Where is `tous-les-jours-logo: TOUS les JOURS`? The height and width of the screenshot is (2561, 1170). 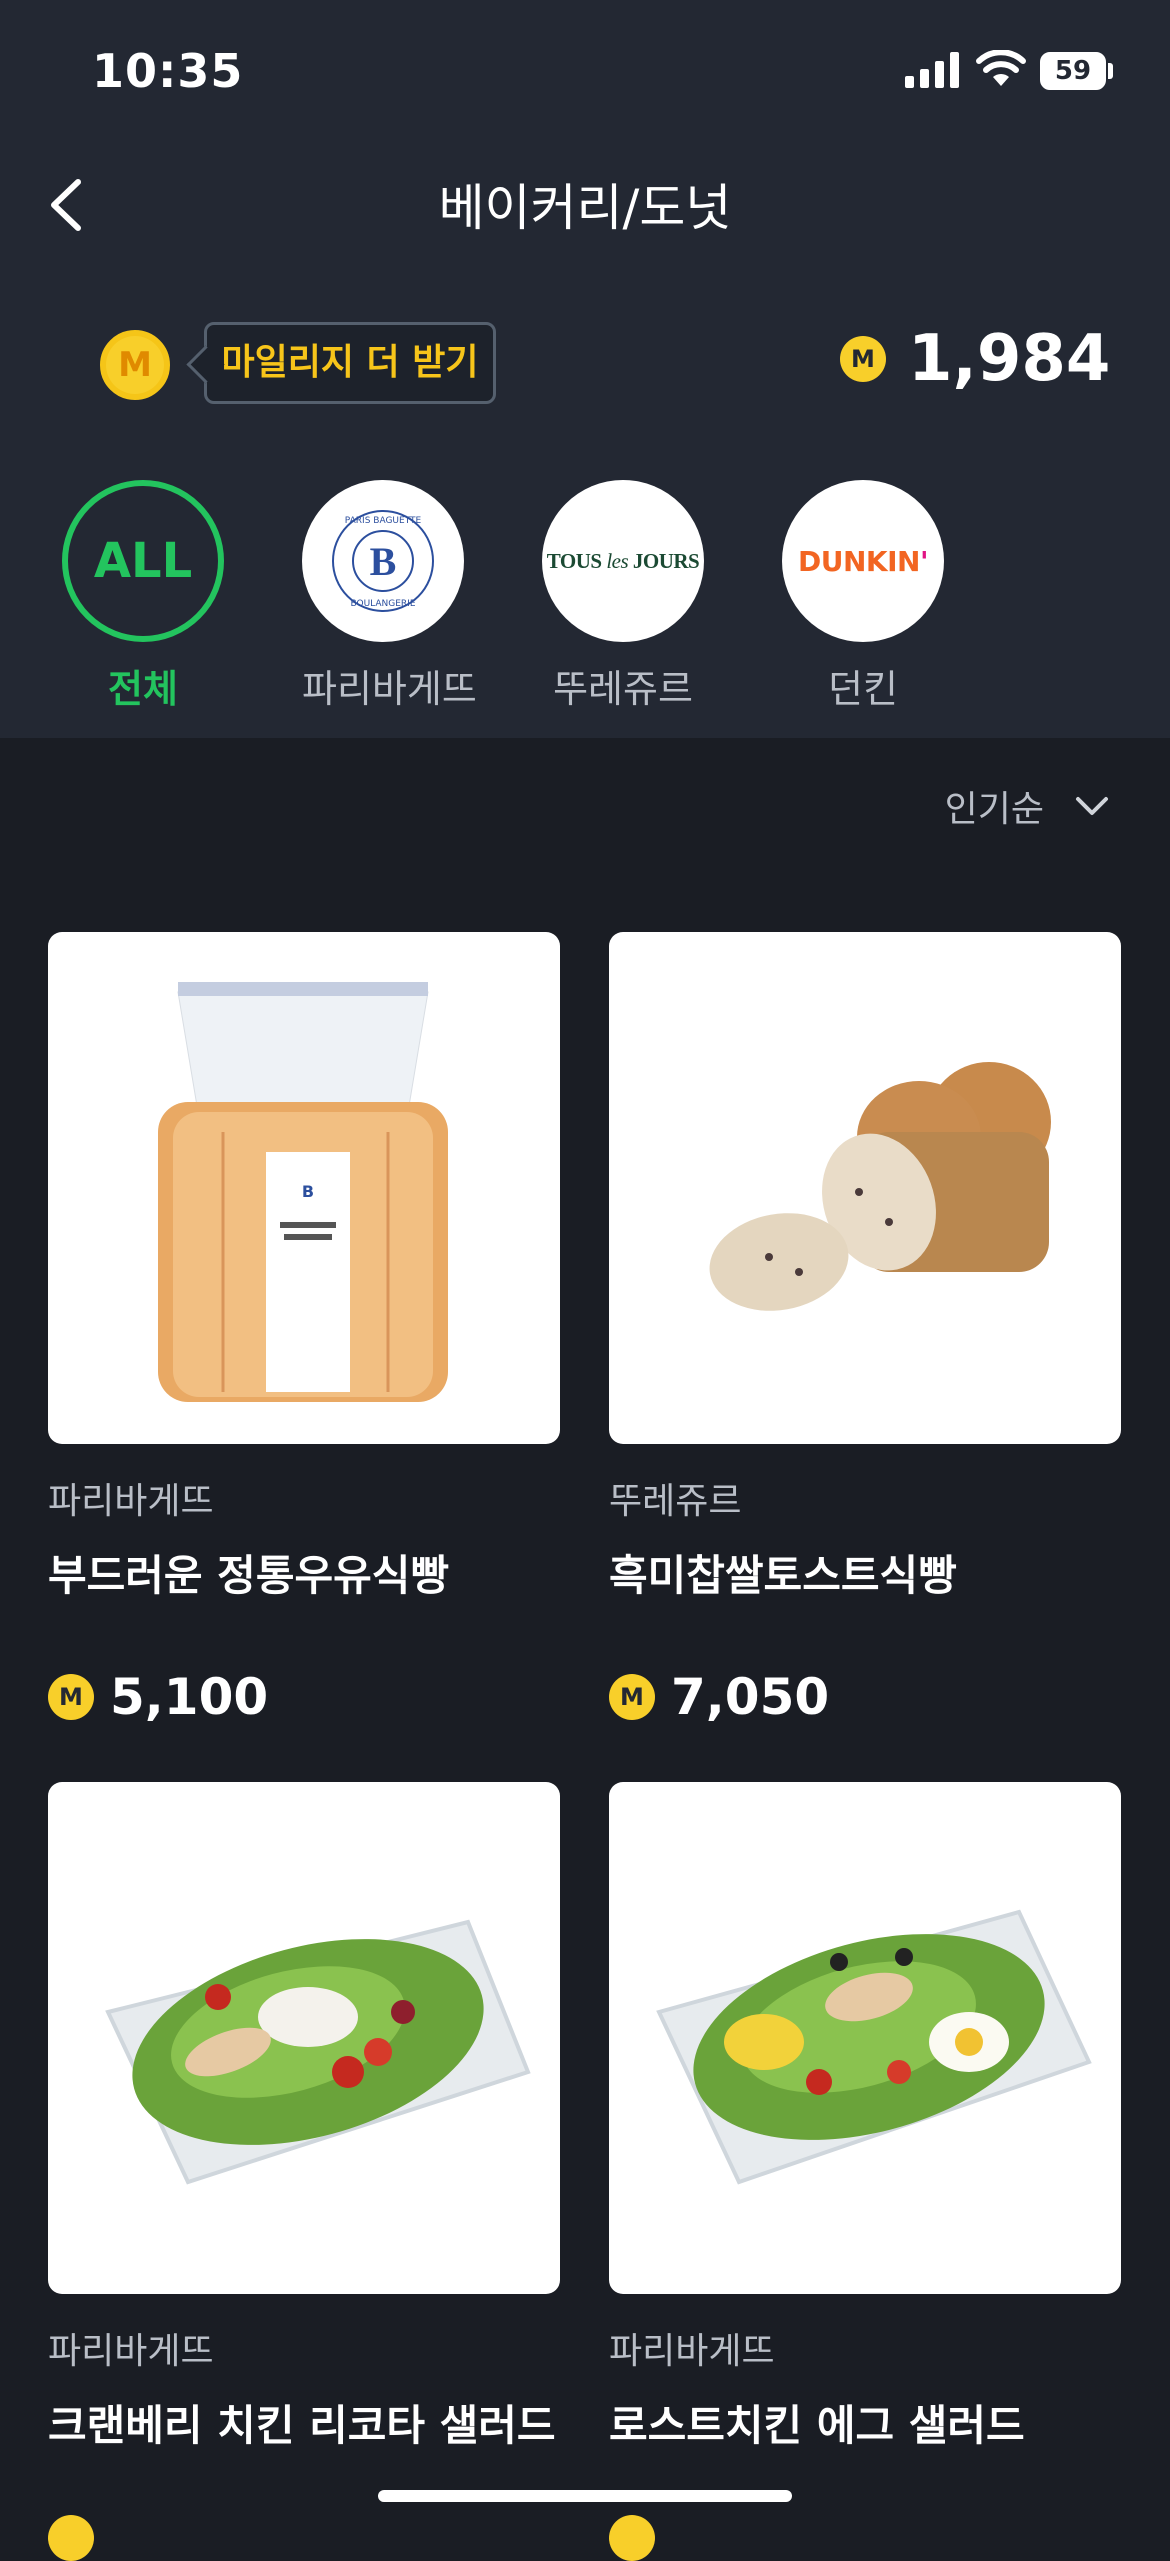 tous-les-jours-logo: TOUS les JOURS is located at coordinates (623, 561).